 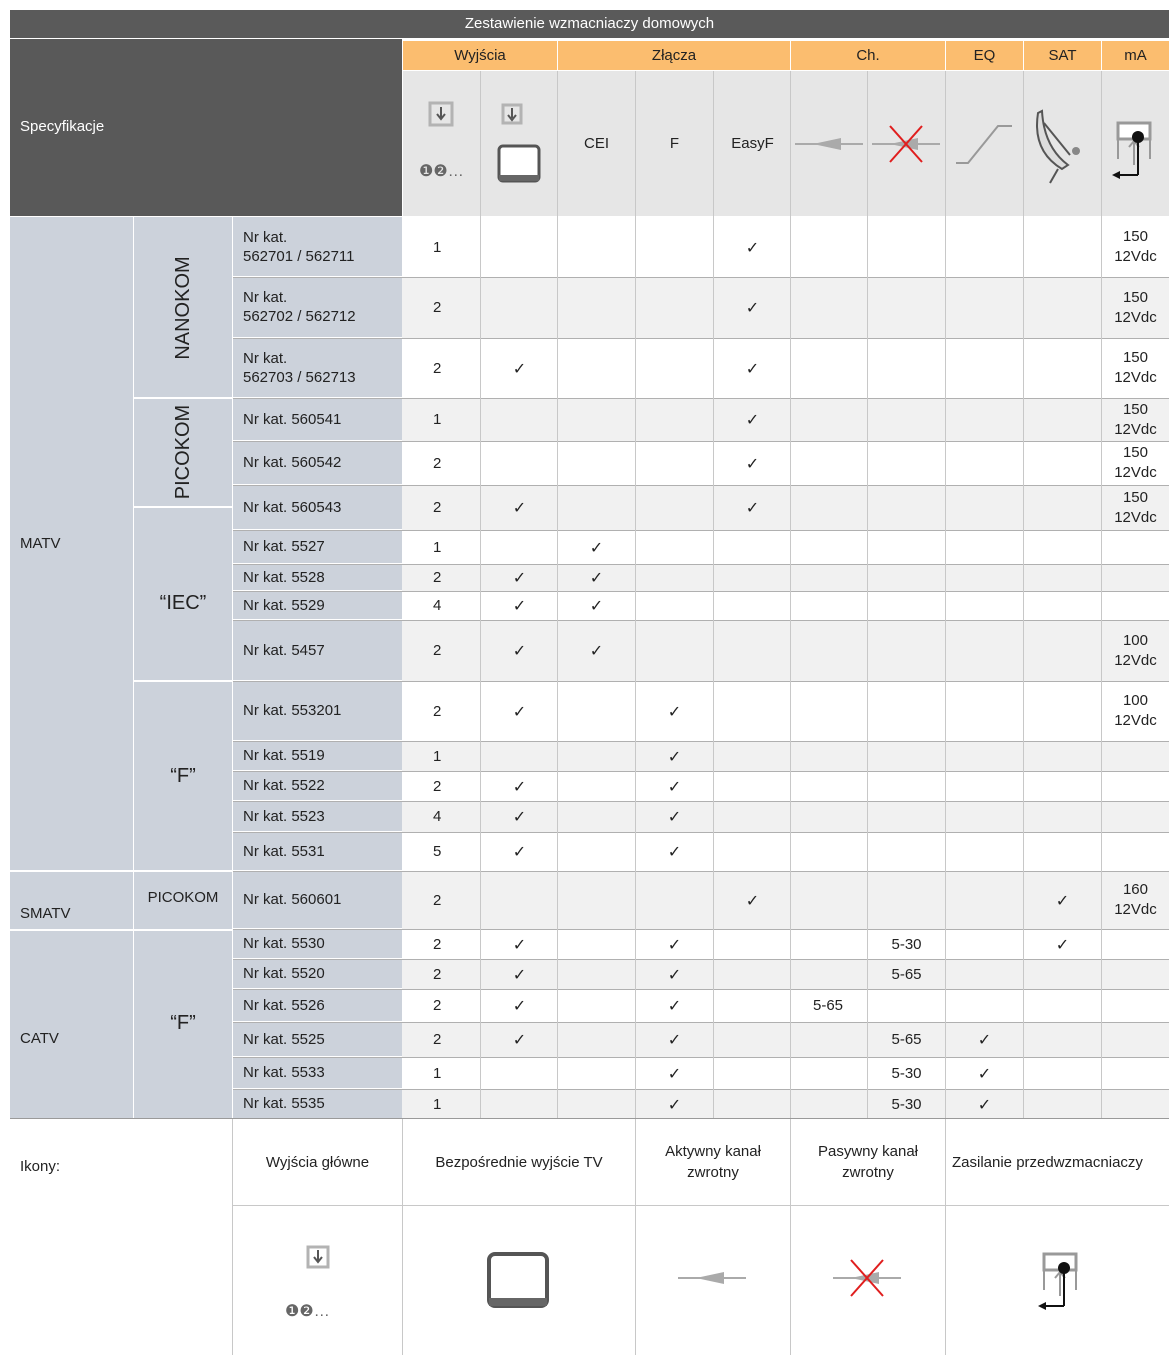 What do you see at coordinates (984, 1073) in the screenshot?
I see `cell-eq: ✓` at bounding box center [984, 1073].